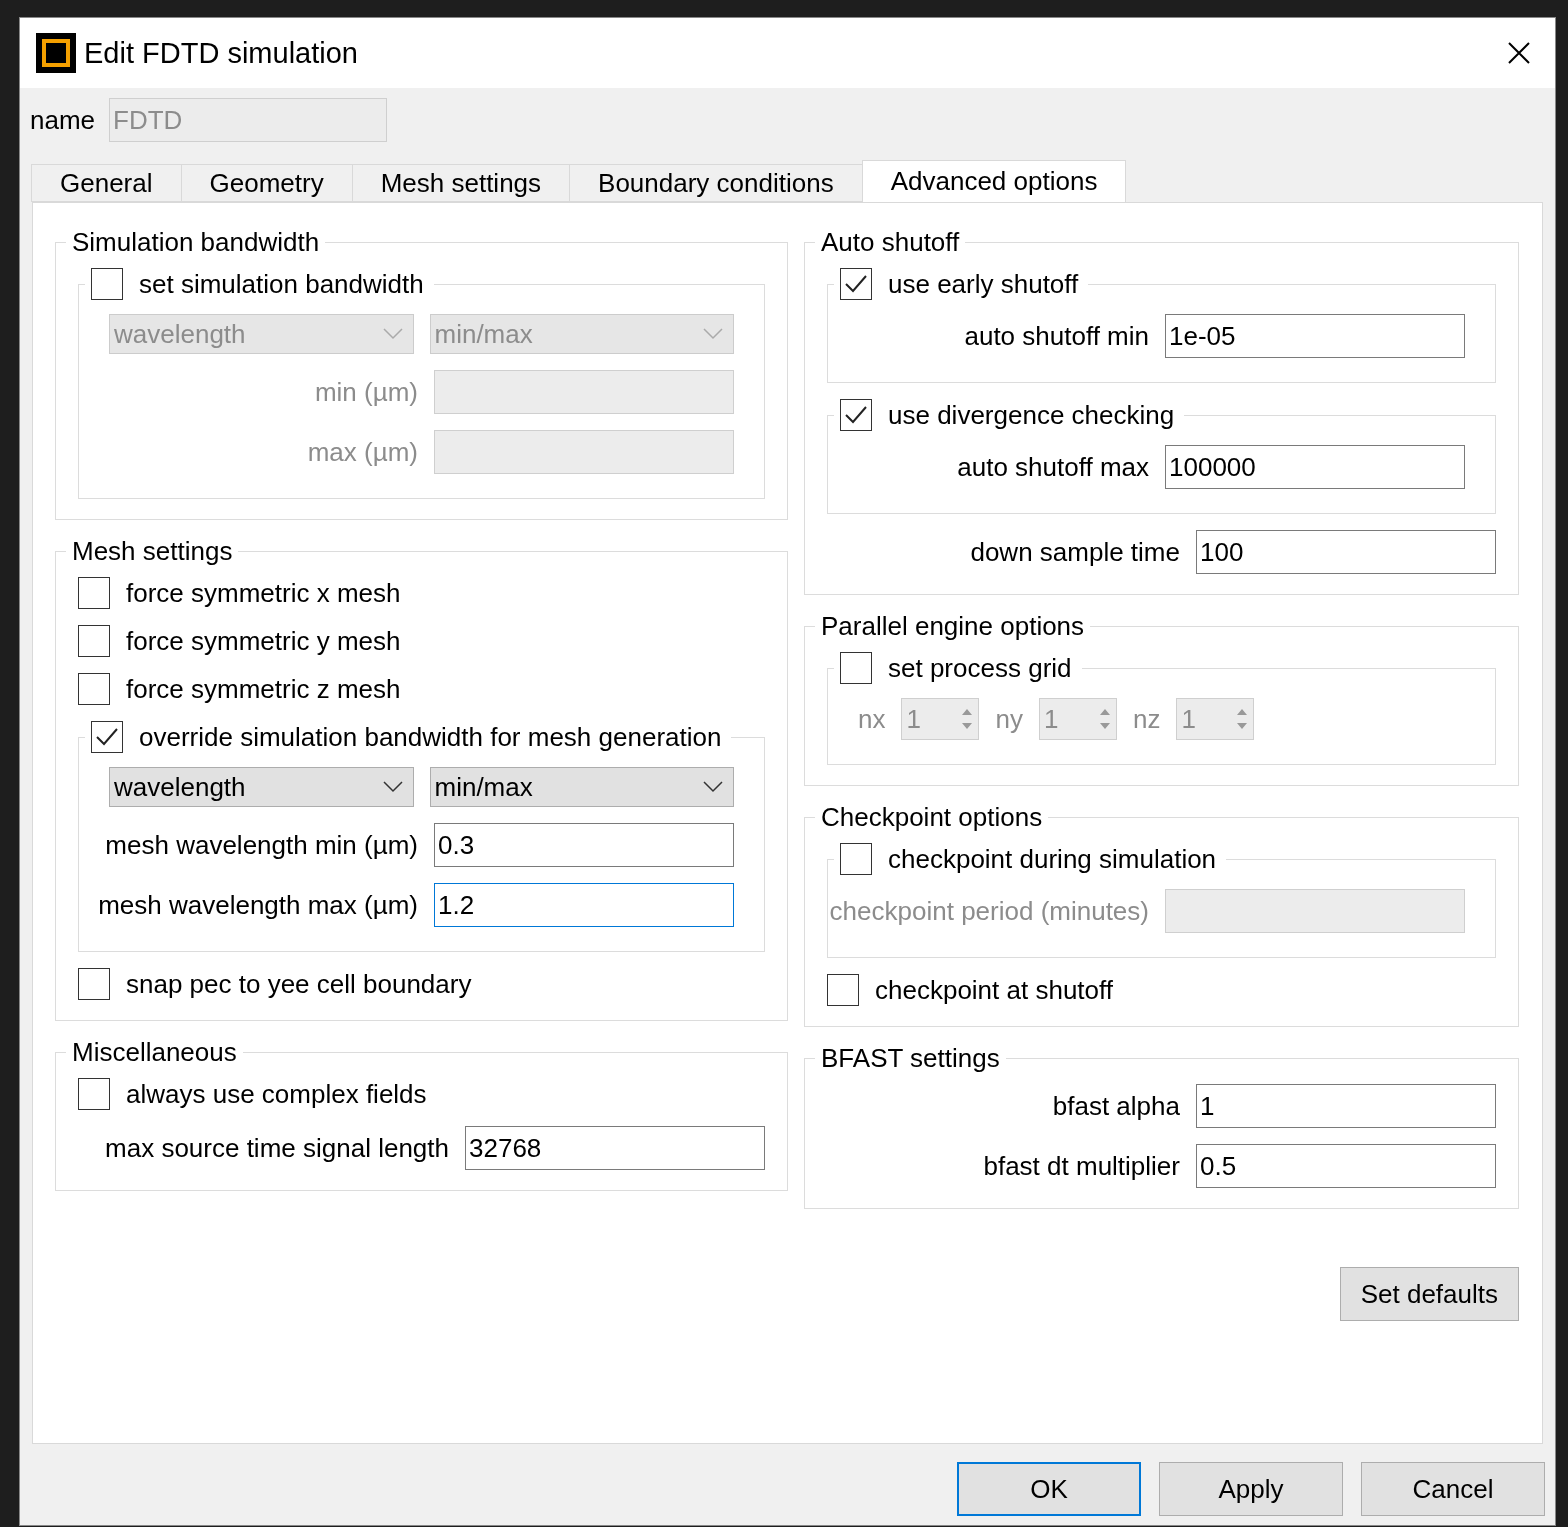 The height and width of the screenshot is (1527, 1568). Describe the element at coordinates (584, 845) in the screenshot. I see `input-field: 0.3` at that location.